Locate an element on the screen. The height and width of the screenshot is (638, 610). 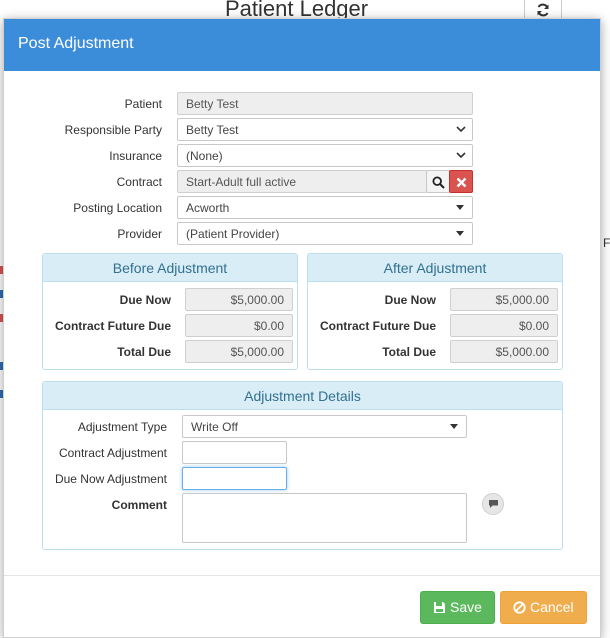
after-adjustment-title: After Adjustment is located at coordinates (435, 268).